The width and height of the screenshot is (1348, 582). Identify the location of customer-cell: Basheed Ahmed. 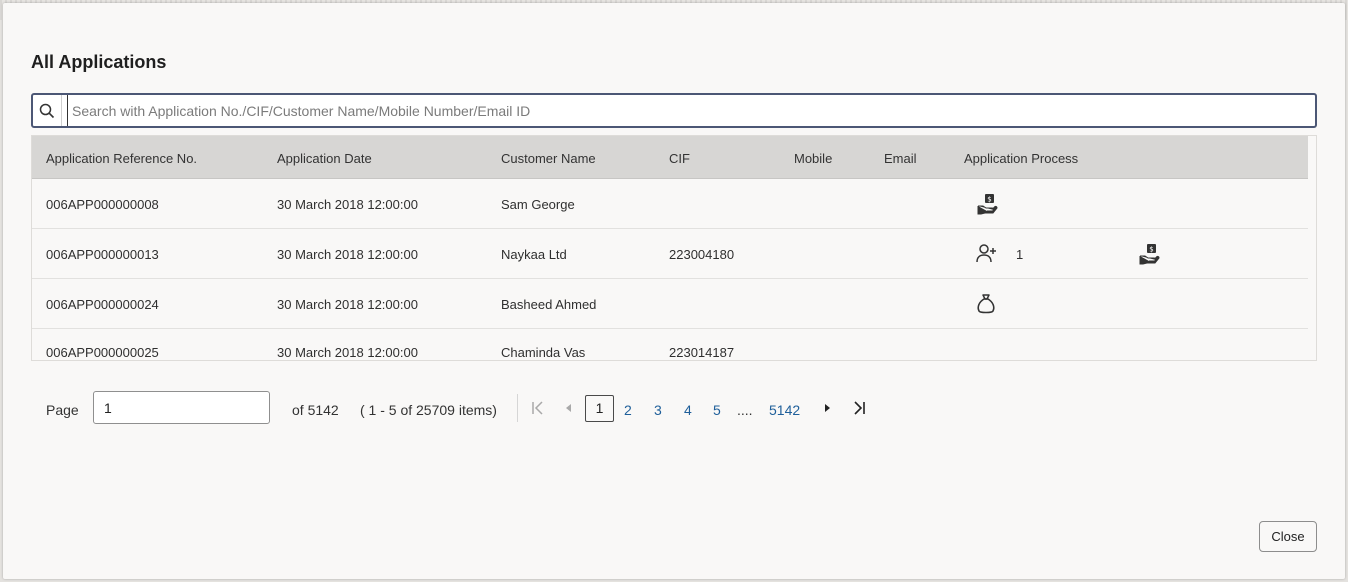
(549, 304).